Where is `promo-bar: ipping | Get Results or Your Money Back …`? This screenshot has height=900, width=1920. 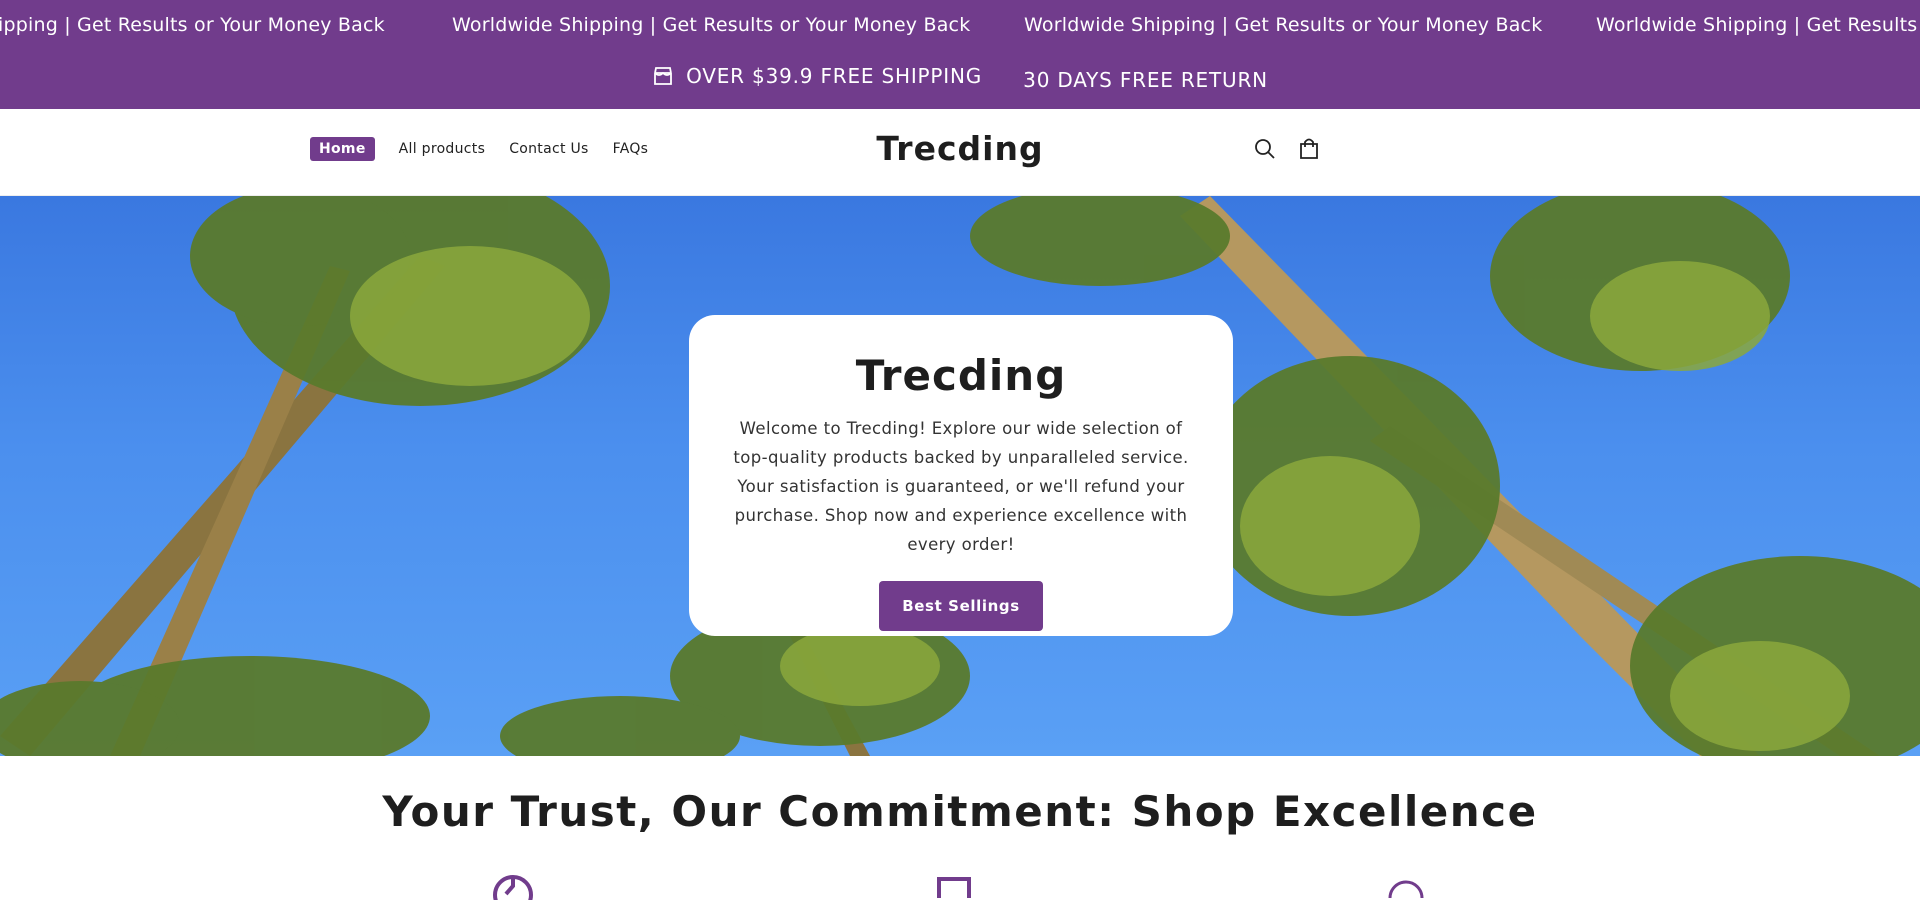 promo-bar: ipping | Get Results or Your Money Back … is located at coordinates (960, 54).